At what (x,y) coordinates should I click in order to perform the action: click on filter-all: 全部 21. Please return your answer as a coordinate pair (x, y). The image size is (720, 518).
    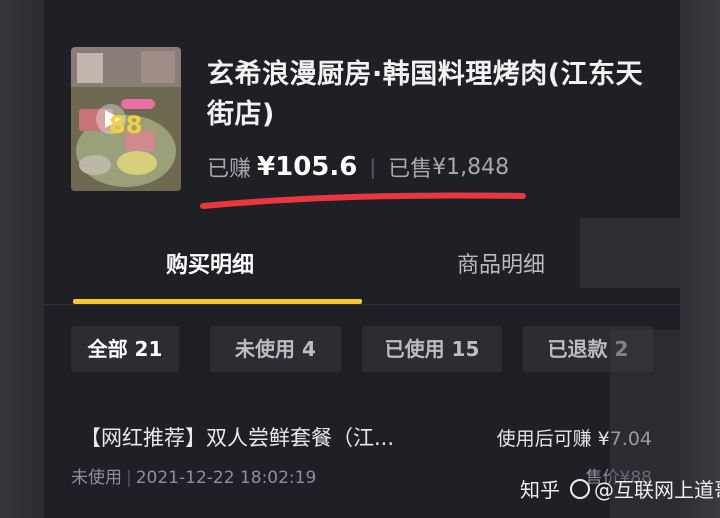
    Looking at the image, I should click on (125, 349).